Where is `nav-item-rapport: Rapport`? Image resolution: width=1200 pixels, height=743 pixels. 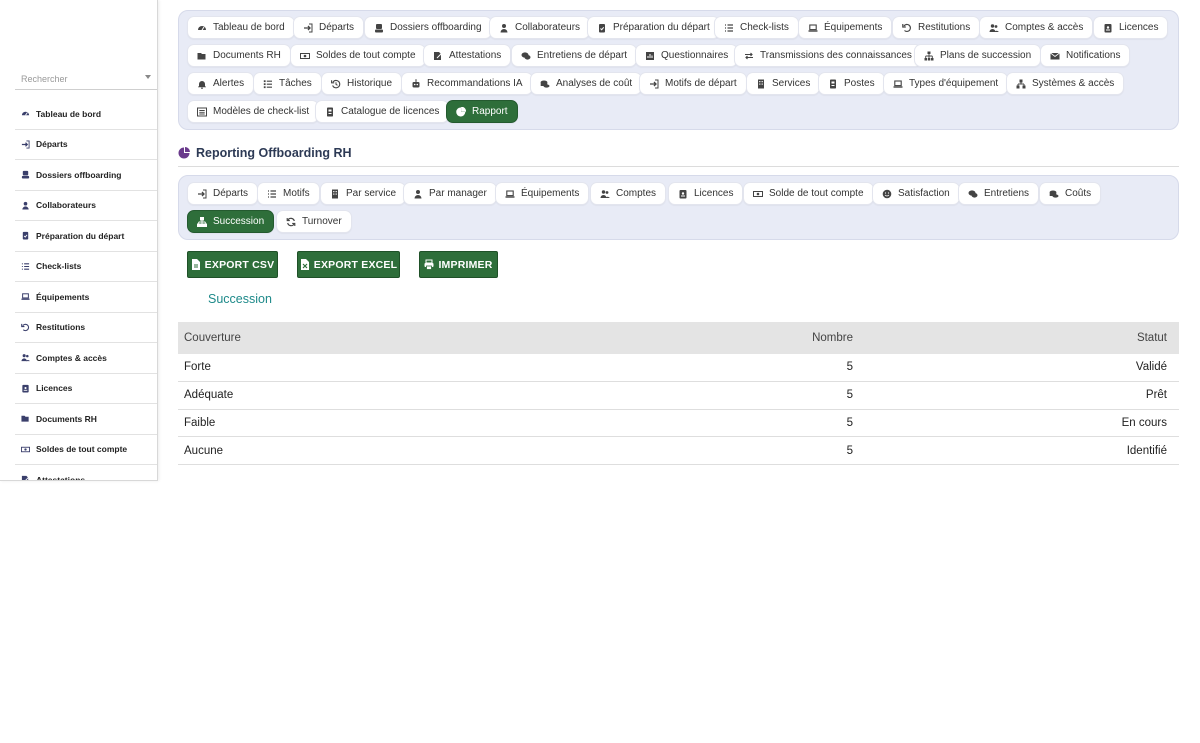 nav-item-rapport: Rapport is located at coordinates (482, 111).